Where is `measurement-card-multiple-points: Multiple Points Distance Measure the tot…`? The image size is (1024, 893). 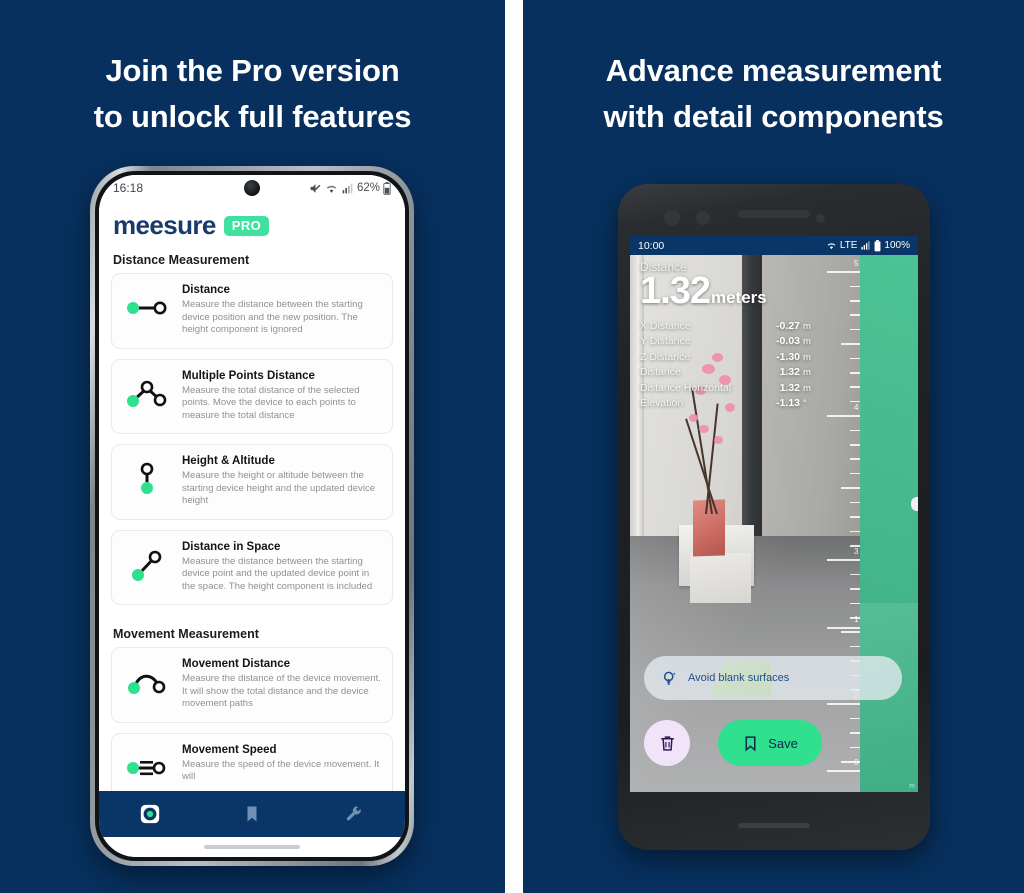 measurement-card-multiple-points: Multiple Points Distance Measure the tot… is located at coordinates (252, 396).